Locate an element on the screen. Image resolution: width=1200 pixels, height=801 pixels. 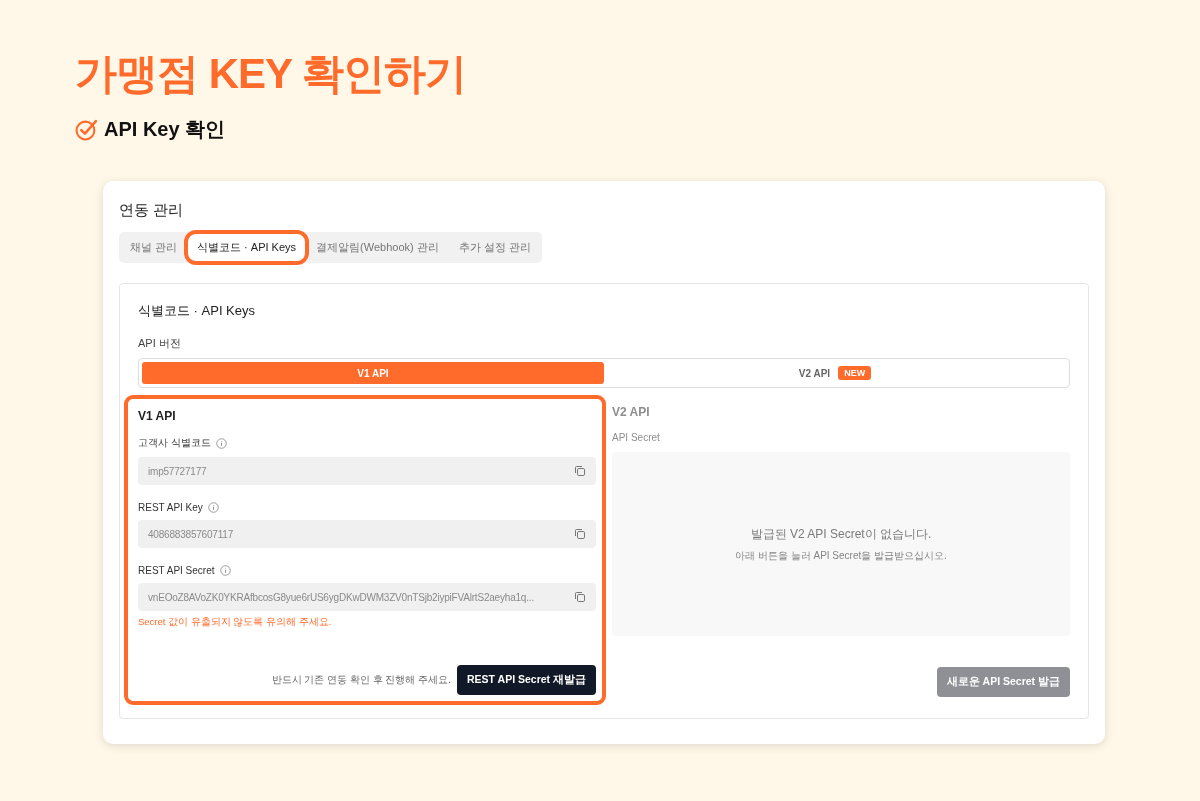
note-text: 반드시 기존 연동 확인 후 진행해 주세요. is located at coordinates (361, 680).